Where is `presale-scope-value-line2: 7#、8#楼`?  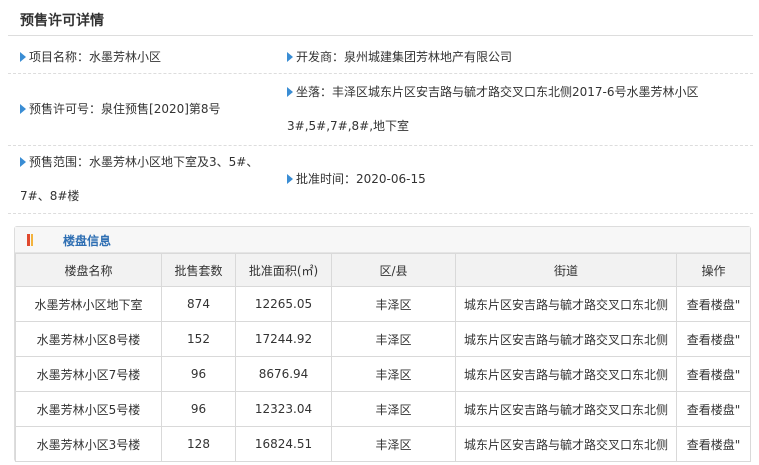
presale-scope-value-line2: 7#、8#楼 is located at coordinates (50, 196).